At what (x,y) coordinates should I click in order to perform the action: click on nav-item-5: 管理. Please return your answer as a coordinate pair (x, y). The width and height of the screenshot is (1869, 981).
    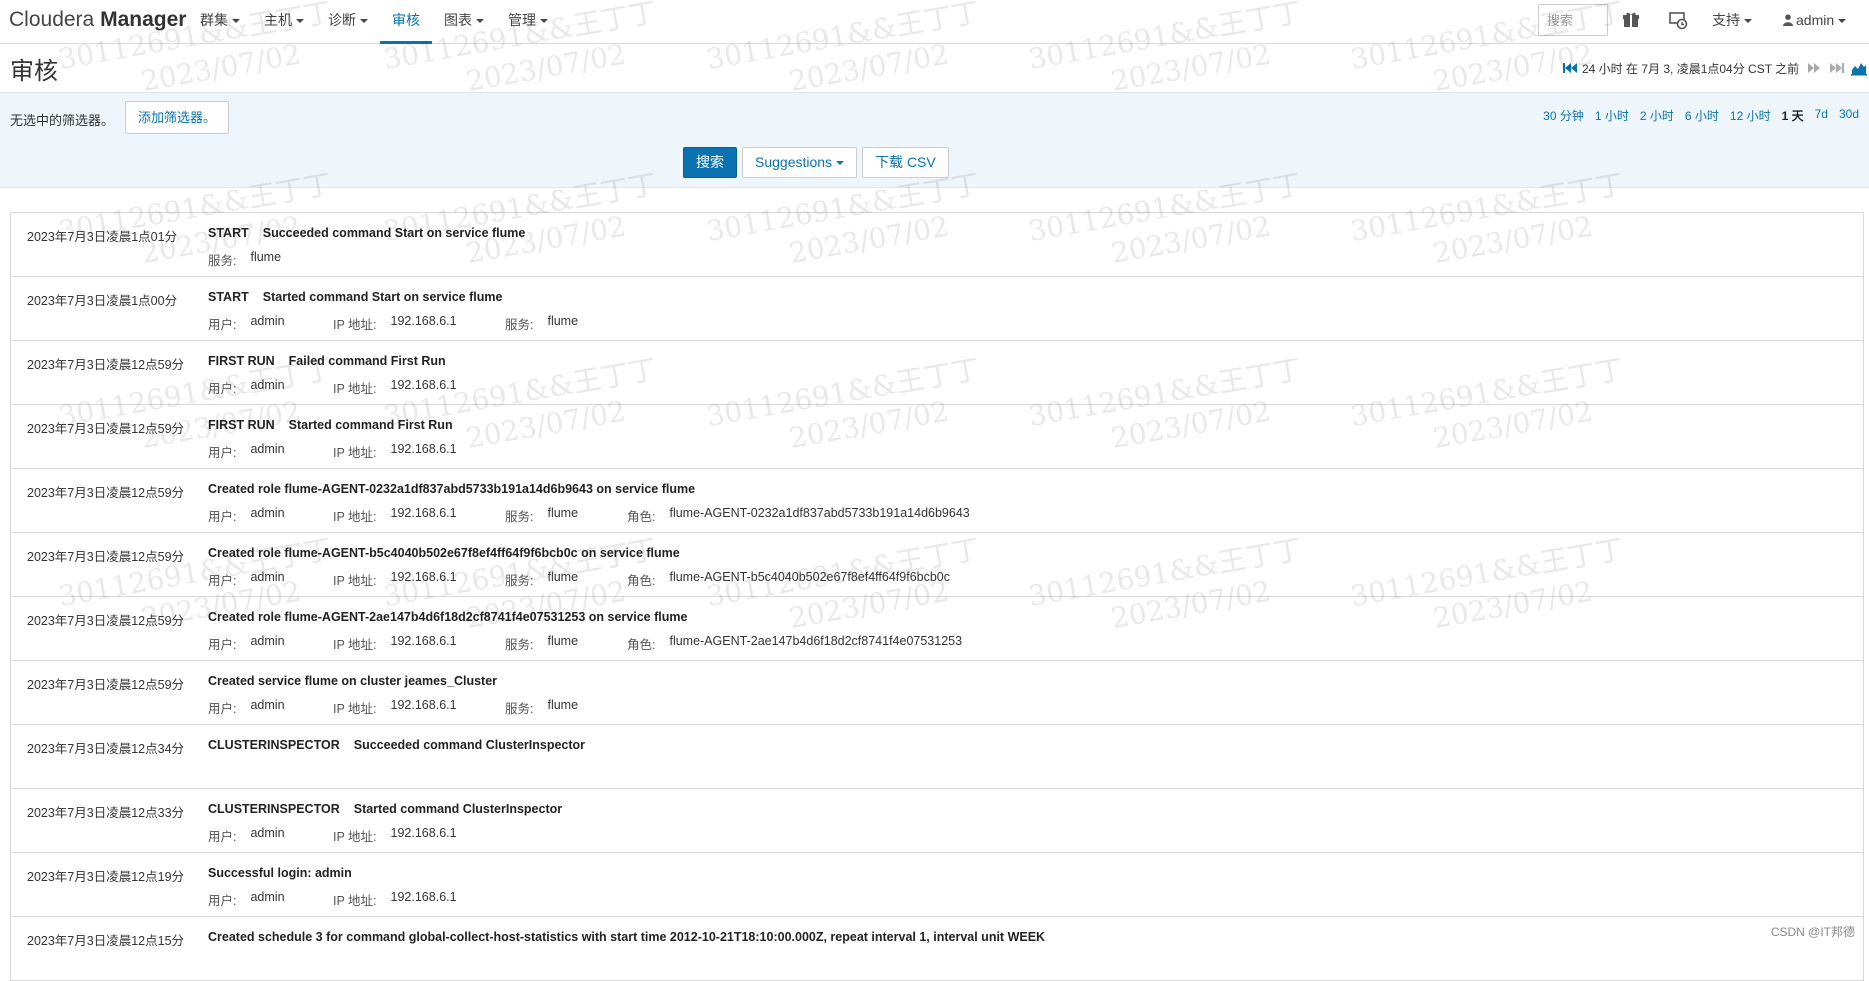
    Looking at the image, I should click on (528, 22).